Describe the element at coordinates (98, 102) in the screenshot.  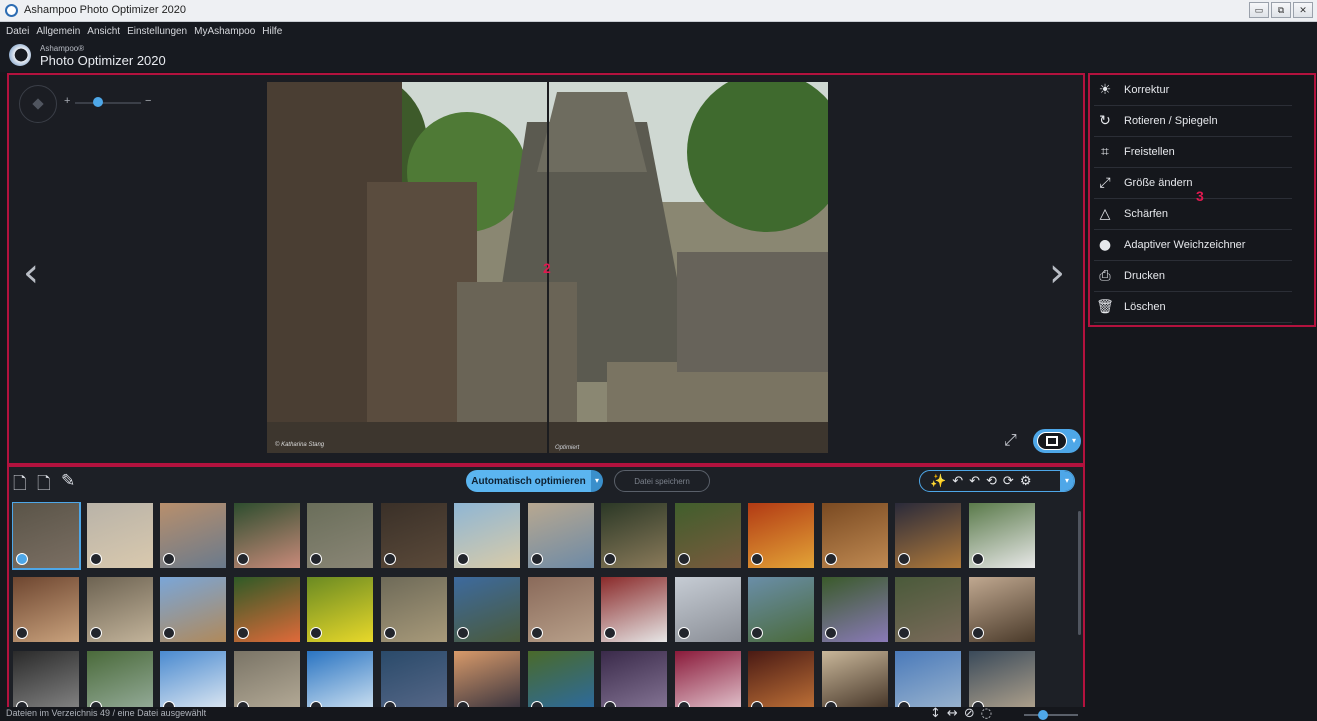
I see `zoom-slider-handle` at that location.